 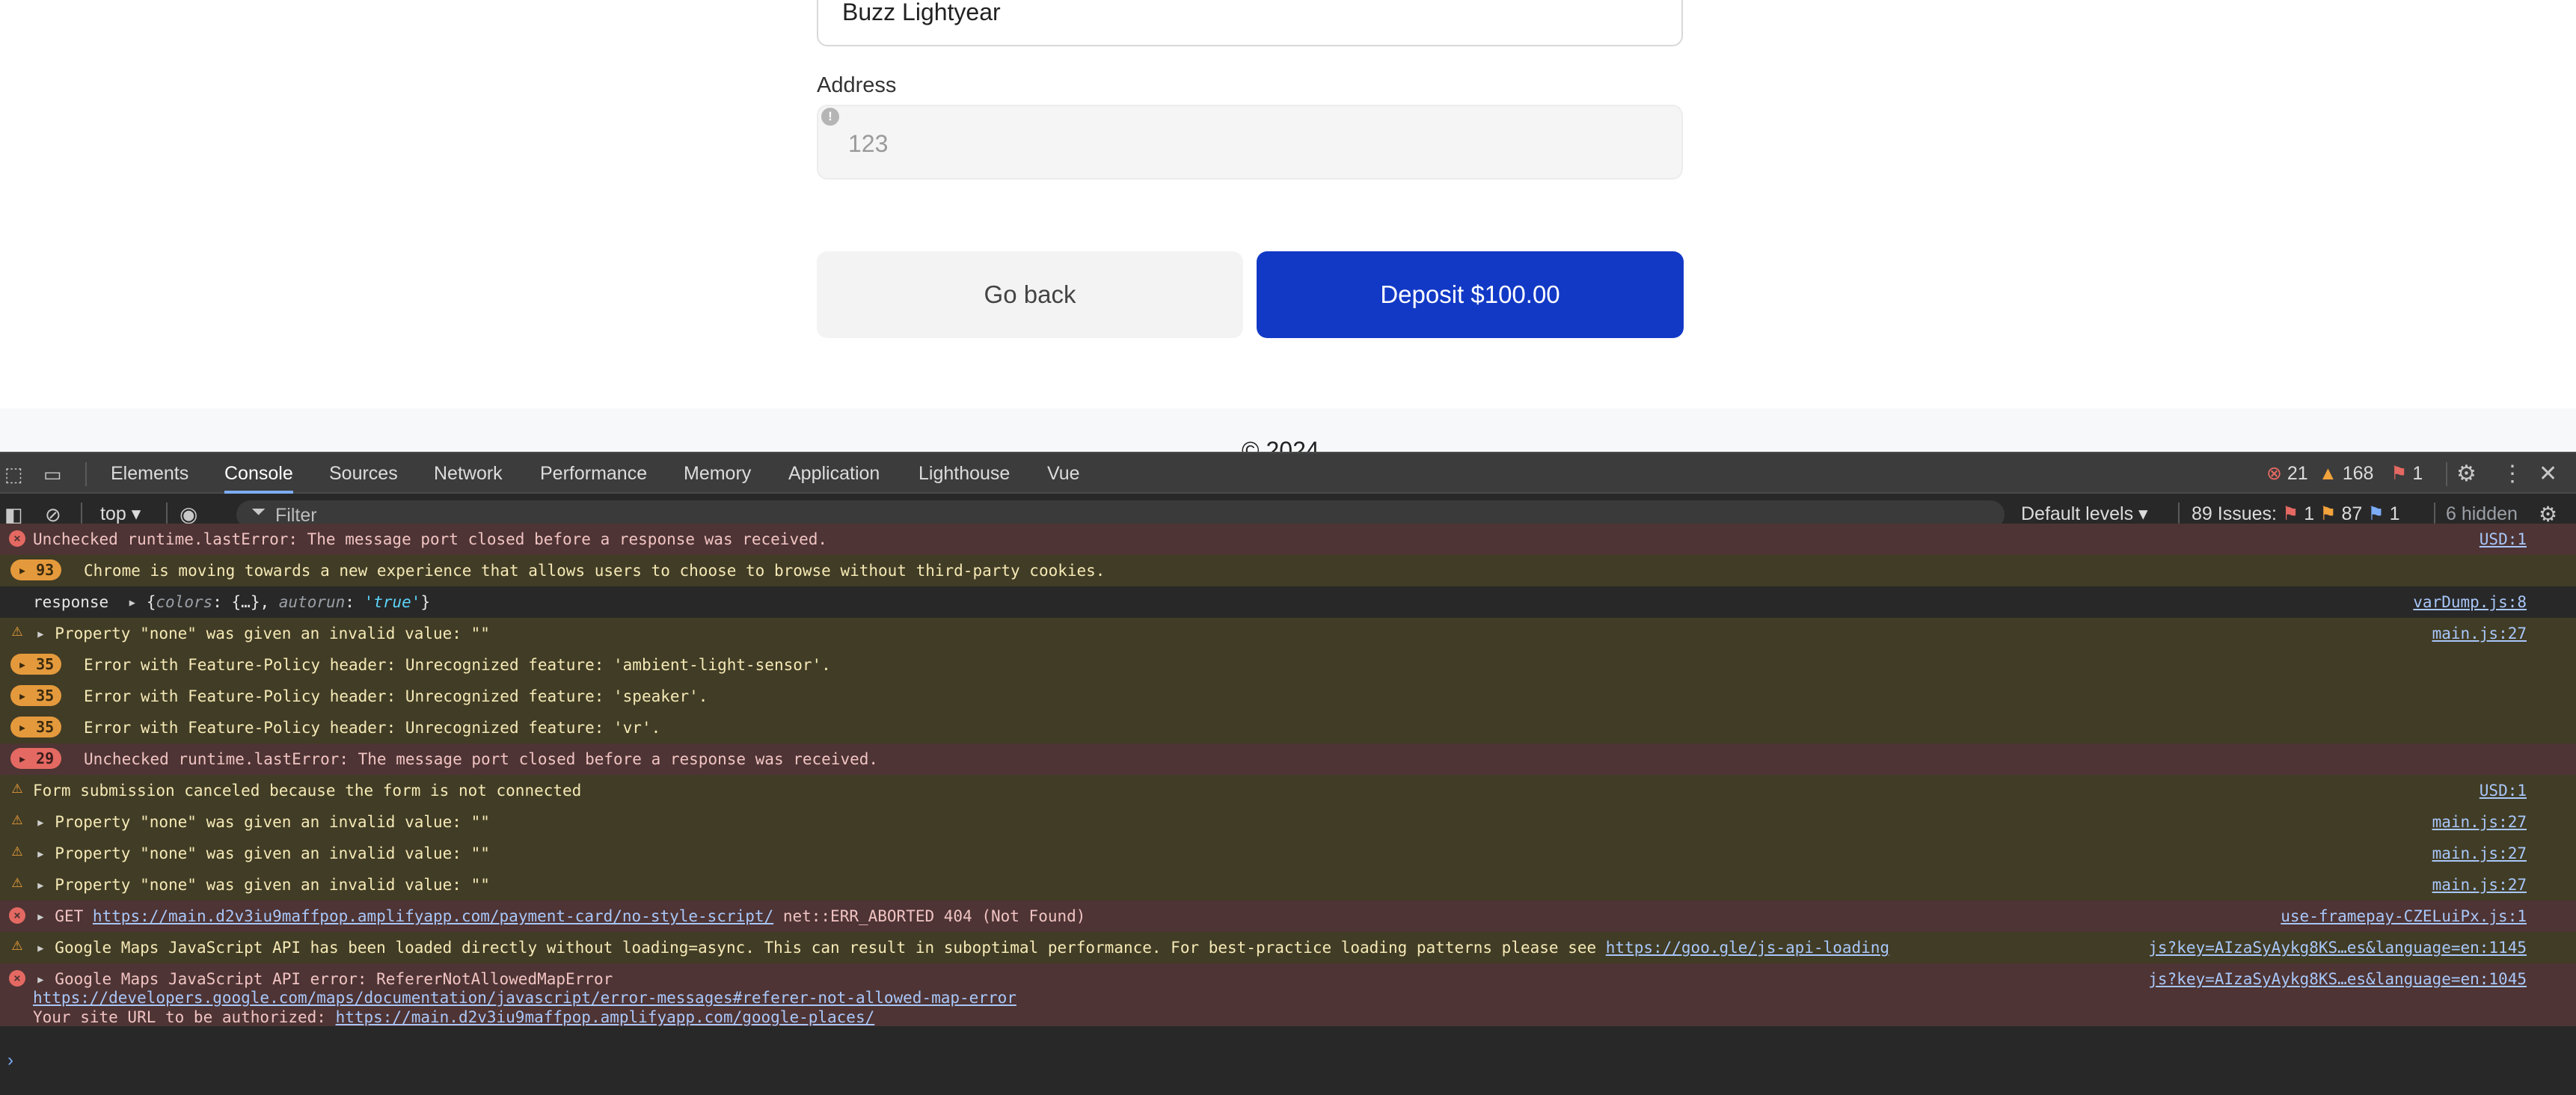 I want to click on source-link: js?key=AIzaSyAykg8KS…es&language=en:1045, so click(x=2337, y=979).